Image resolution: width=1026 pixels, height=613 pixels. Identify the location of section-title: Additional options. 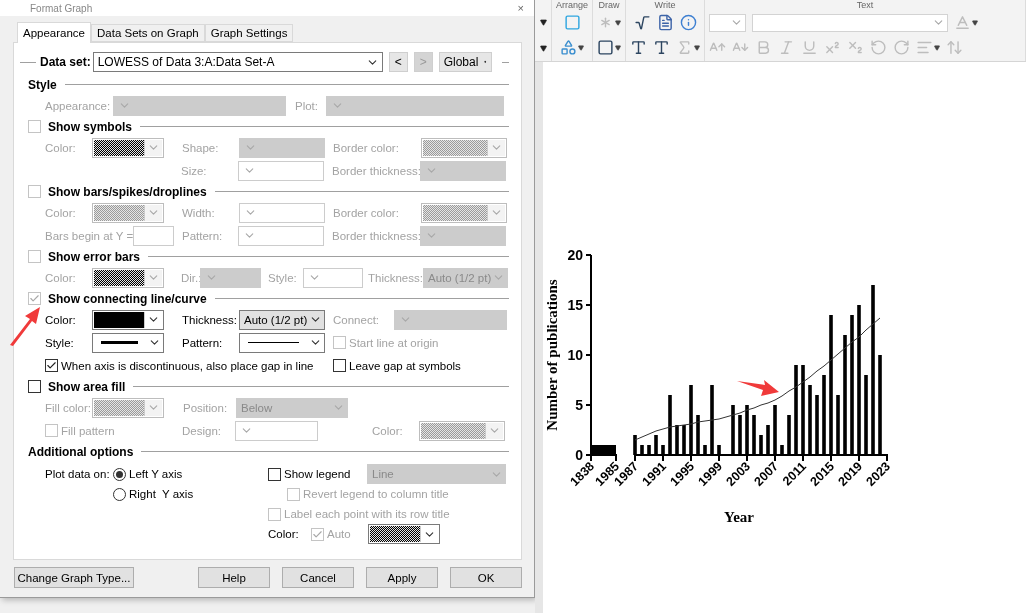
(81, 451).